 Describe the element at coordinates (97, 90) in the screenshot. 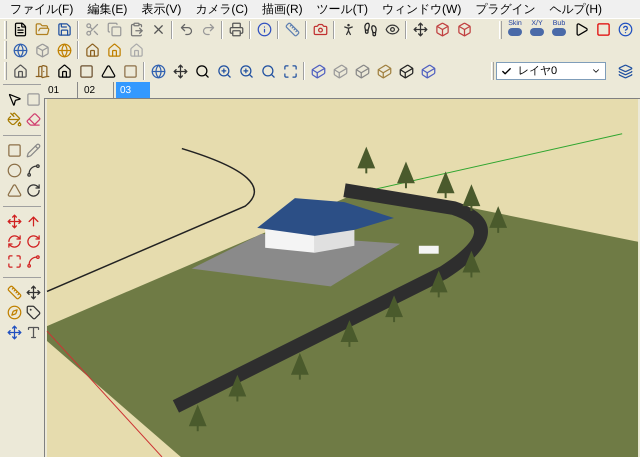

I see `scene-tab: 02` at that location.